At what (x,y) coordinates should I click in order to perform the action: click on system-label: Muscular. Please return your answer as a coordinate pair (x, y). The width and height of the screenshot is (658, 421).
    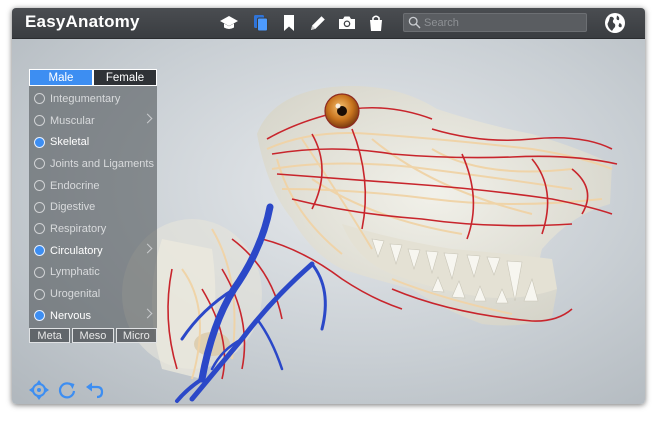
    Looking at the image, I should click on (72, 120).